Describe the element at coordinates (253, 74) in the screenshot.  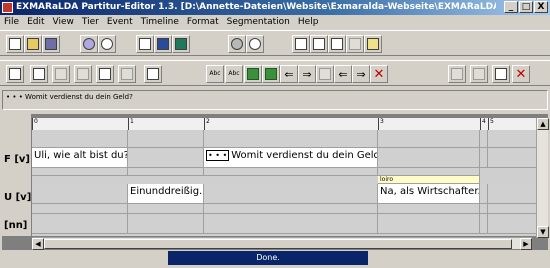
I see `merge-events-button` at that location.